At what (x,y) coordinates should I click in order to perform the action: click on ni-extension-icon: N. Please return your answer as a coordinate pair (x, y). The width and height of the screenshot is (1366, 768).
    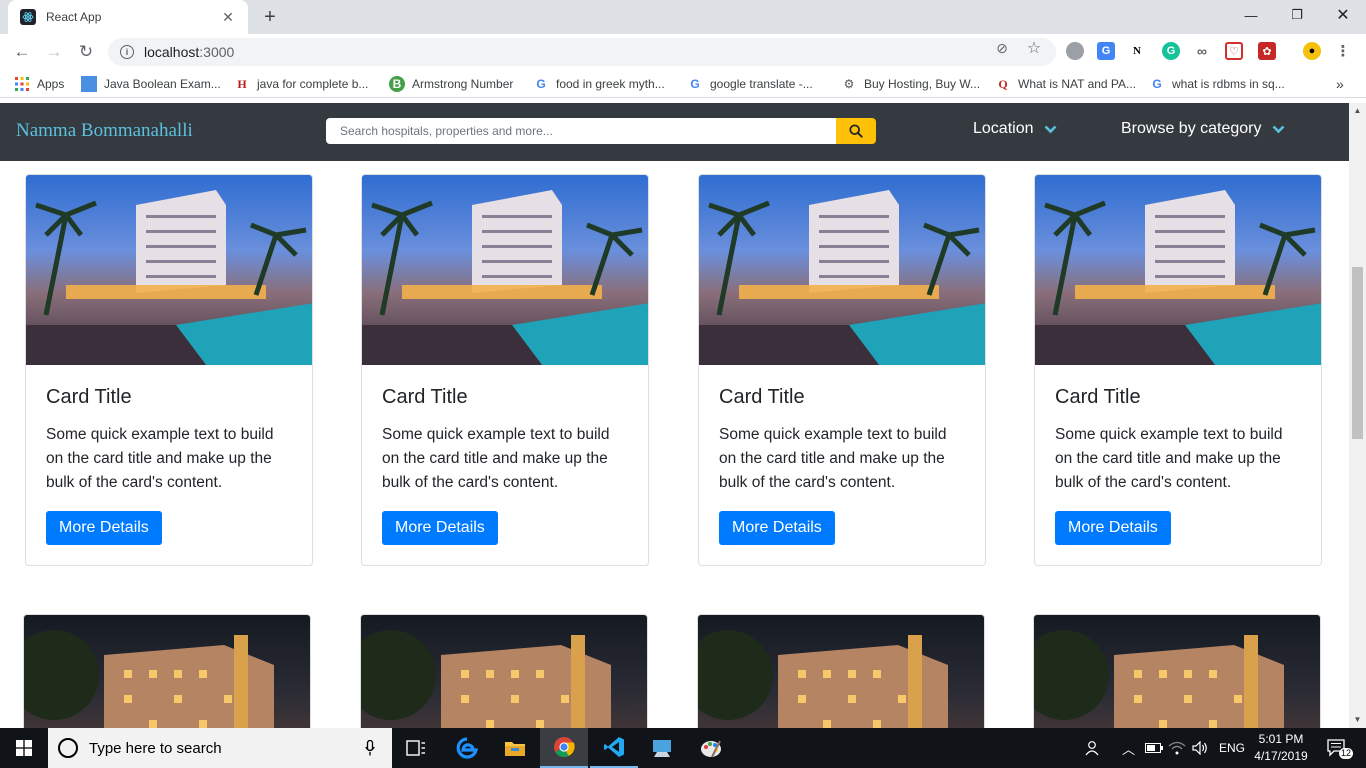
    Looking at the image, I should click on (1137, 51).